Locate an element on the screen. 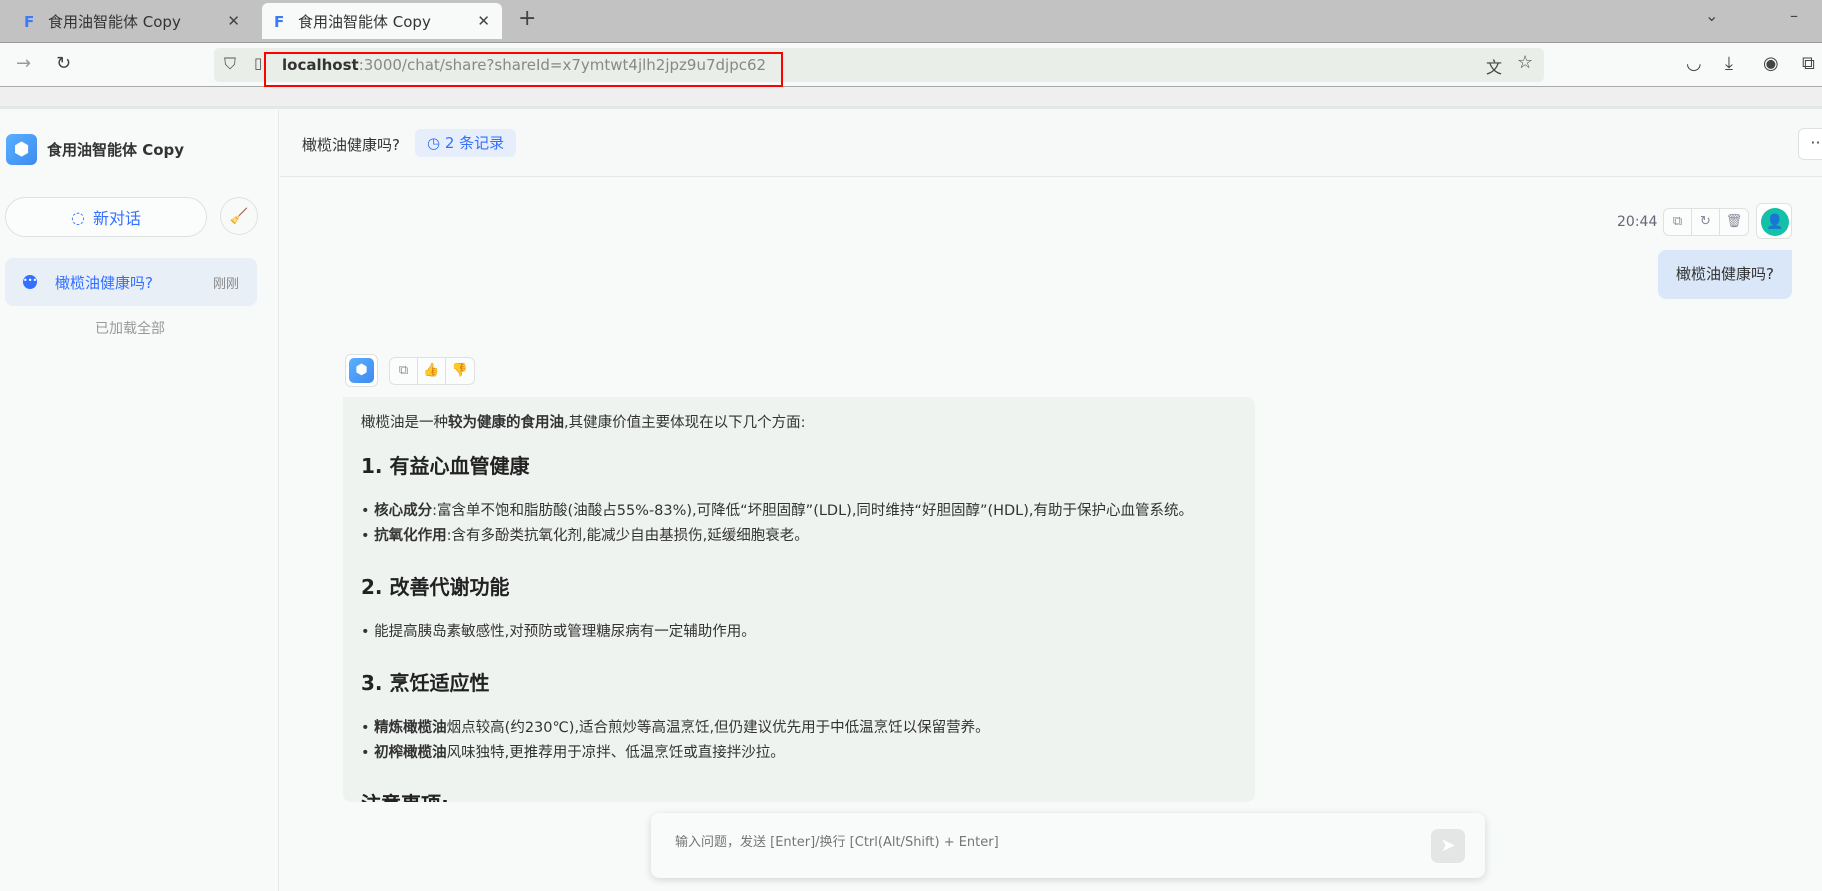  records-badge: ◷ 2 条记录 is located at coordinates (466, 143).